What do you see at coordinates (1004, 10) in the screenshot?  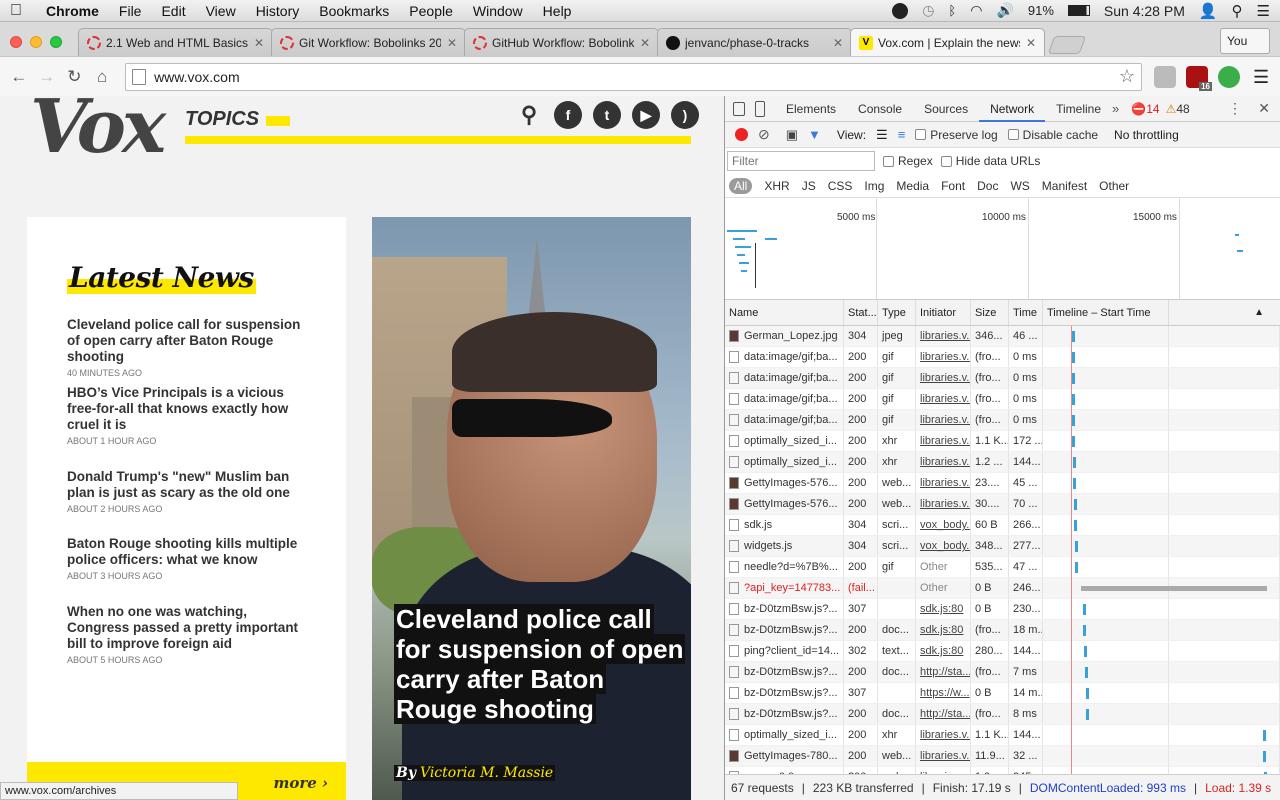 I see `volume-icon: 🔊` at bounding box center [1004, 10].